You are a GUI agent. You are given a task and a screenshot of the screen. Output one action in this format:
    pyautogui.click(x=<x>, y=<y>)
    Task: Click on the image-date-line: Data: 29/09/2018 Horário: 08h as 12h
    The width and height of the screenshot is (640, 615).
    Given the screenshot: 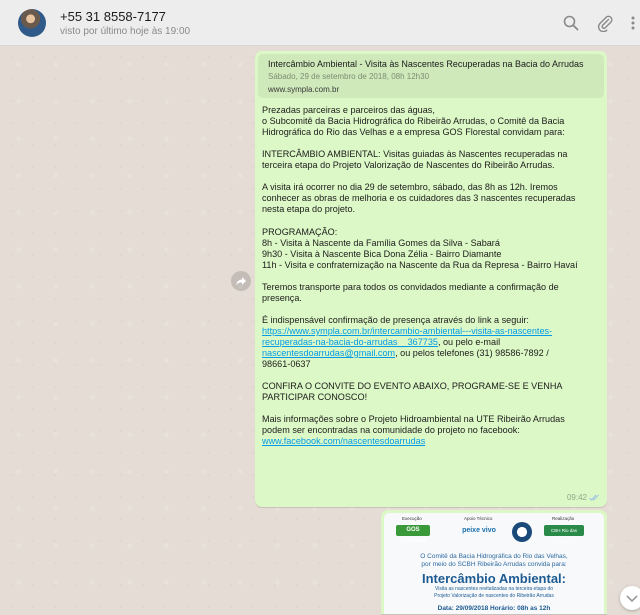 What is the action you would take?
    pyautogui.click(x=494, y=608)
    